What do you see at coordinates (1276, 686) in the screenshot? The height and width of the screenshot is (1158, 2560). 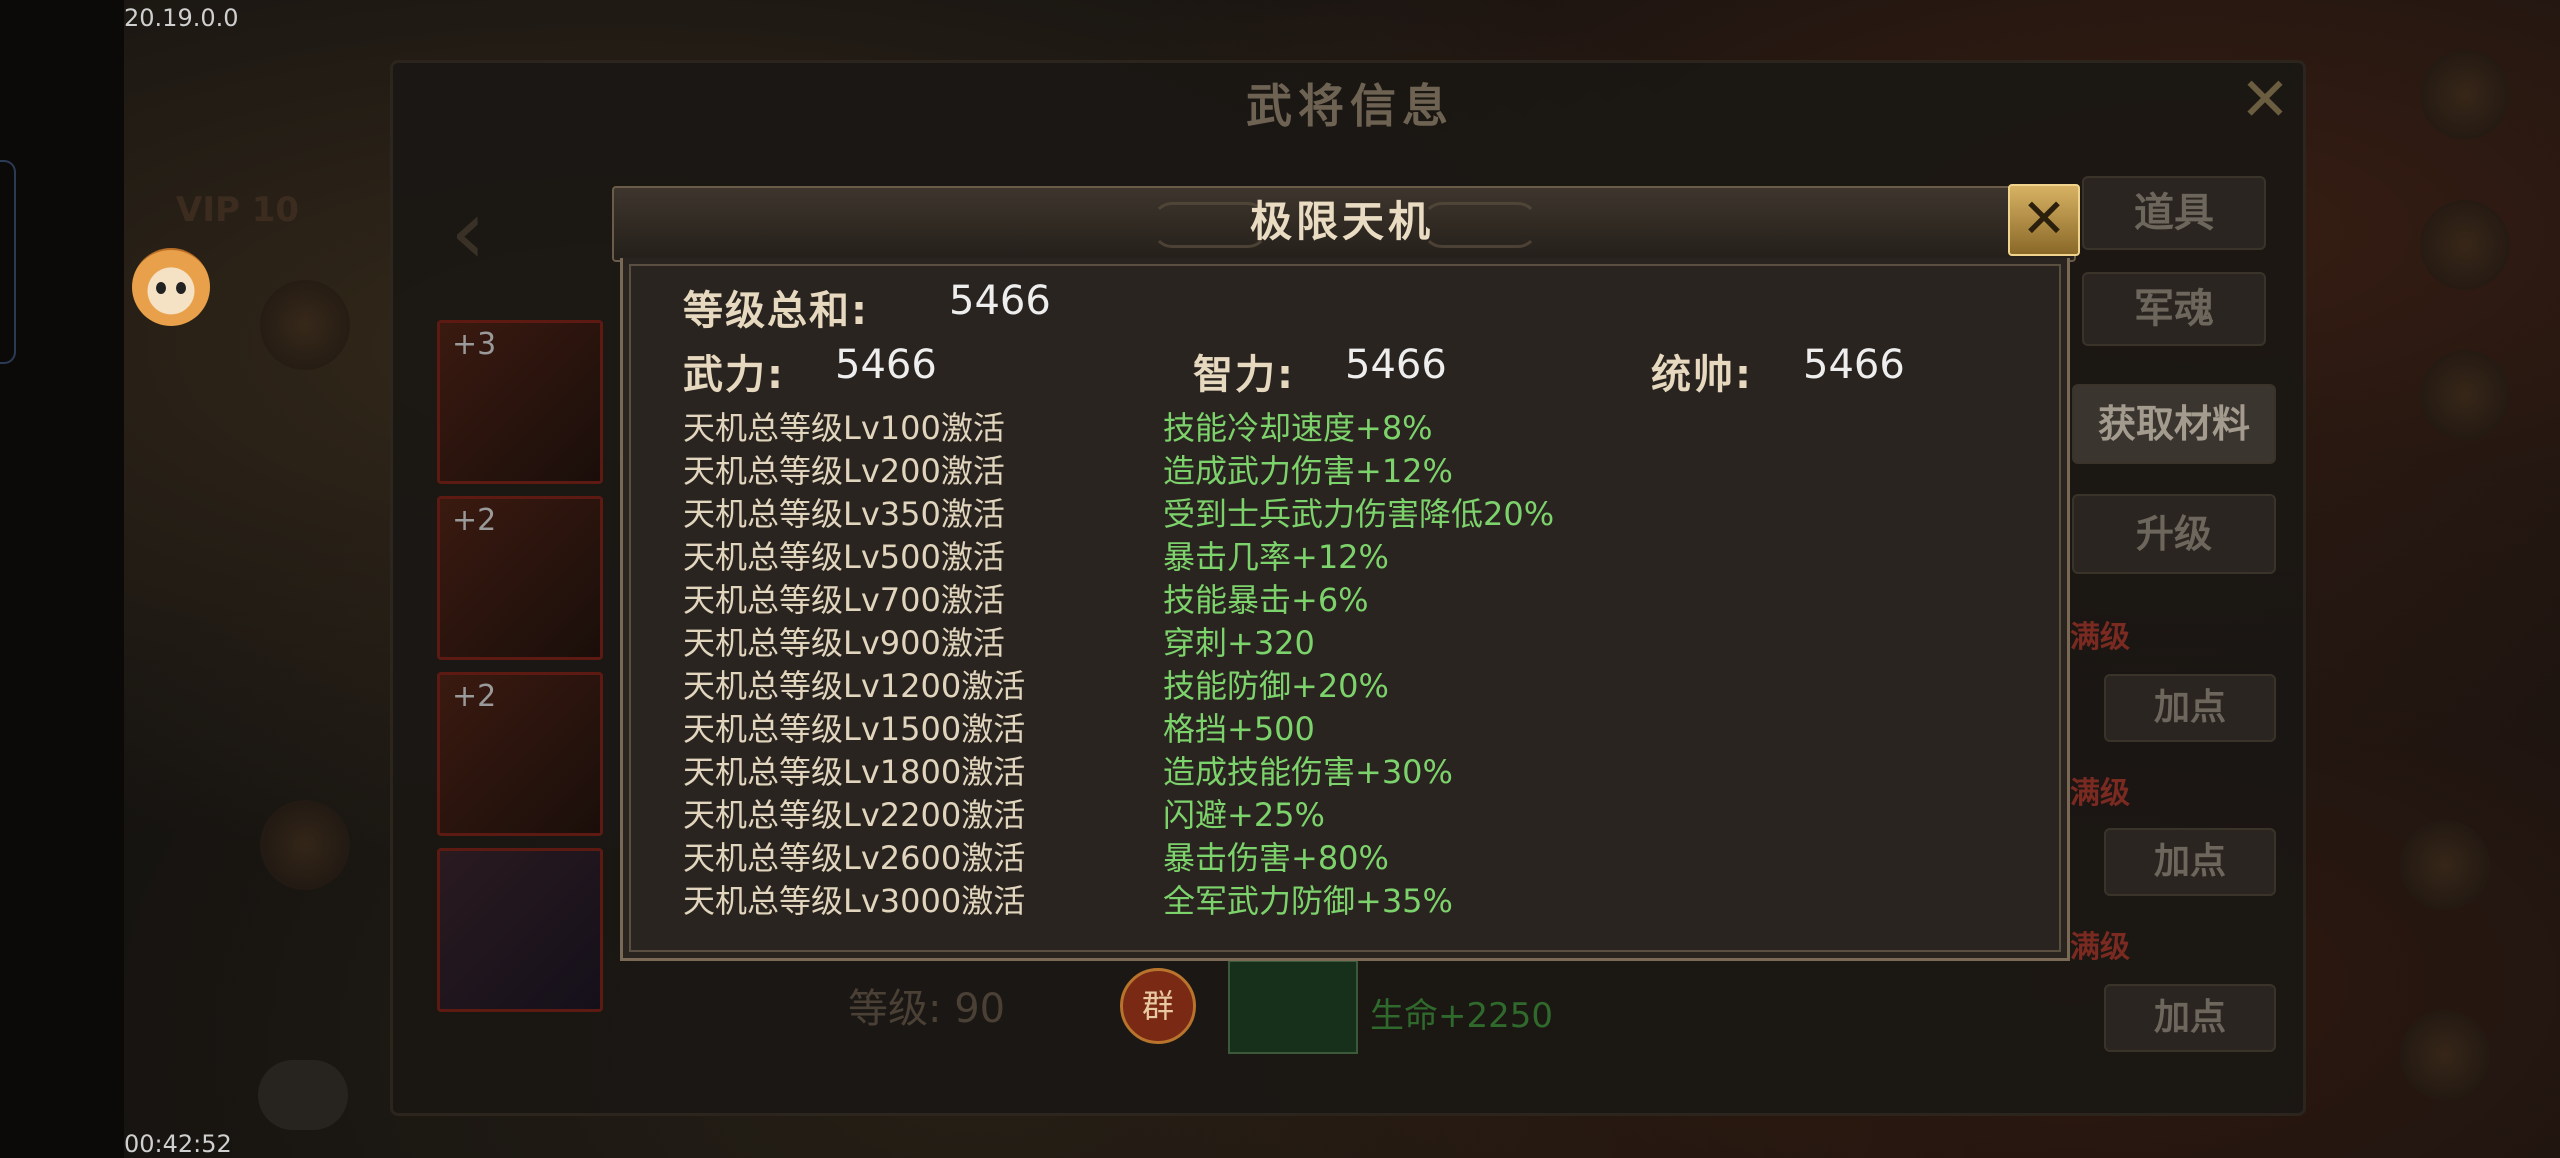 I see `bonus-effect: 技能防御+20%` at bounding box center [1276, 686].